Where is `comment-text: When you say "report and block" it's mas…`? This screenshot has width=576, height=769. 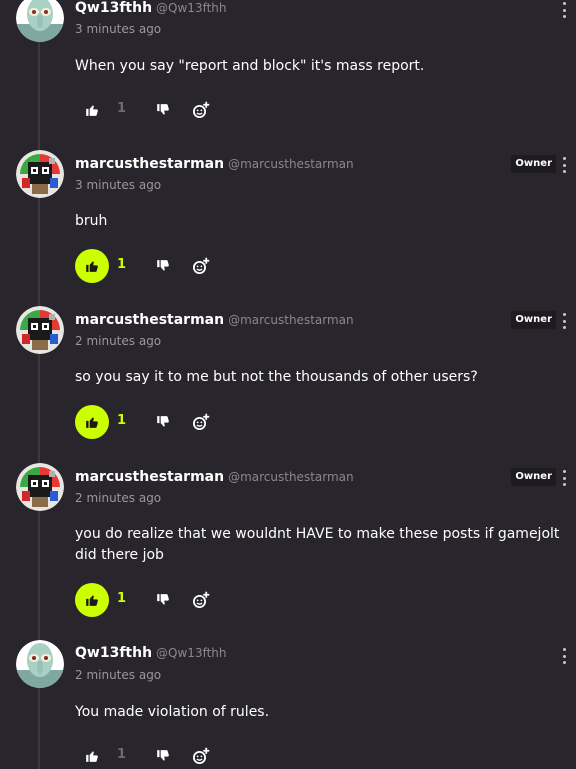 comment-text: When you say "report and block" it's mas… is located at coordinates (250, 66).